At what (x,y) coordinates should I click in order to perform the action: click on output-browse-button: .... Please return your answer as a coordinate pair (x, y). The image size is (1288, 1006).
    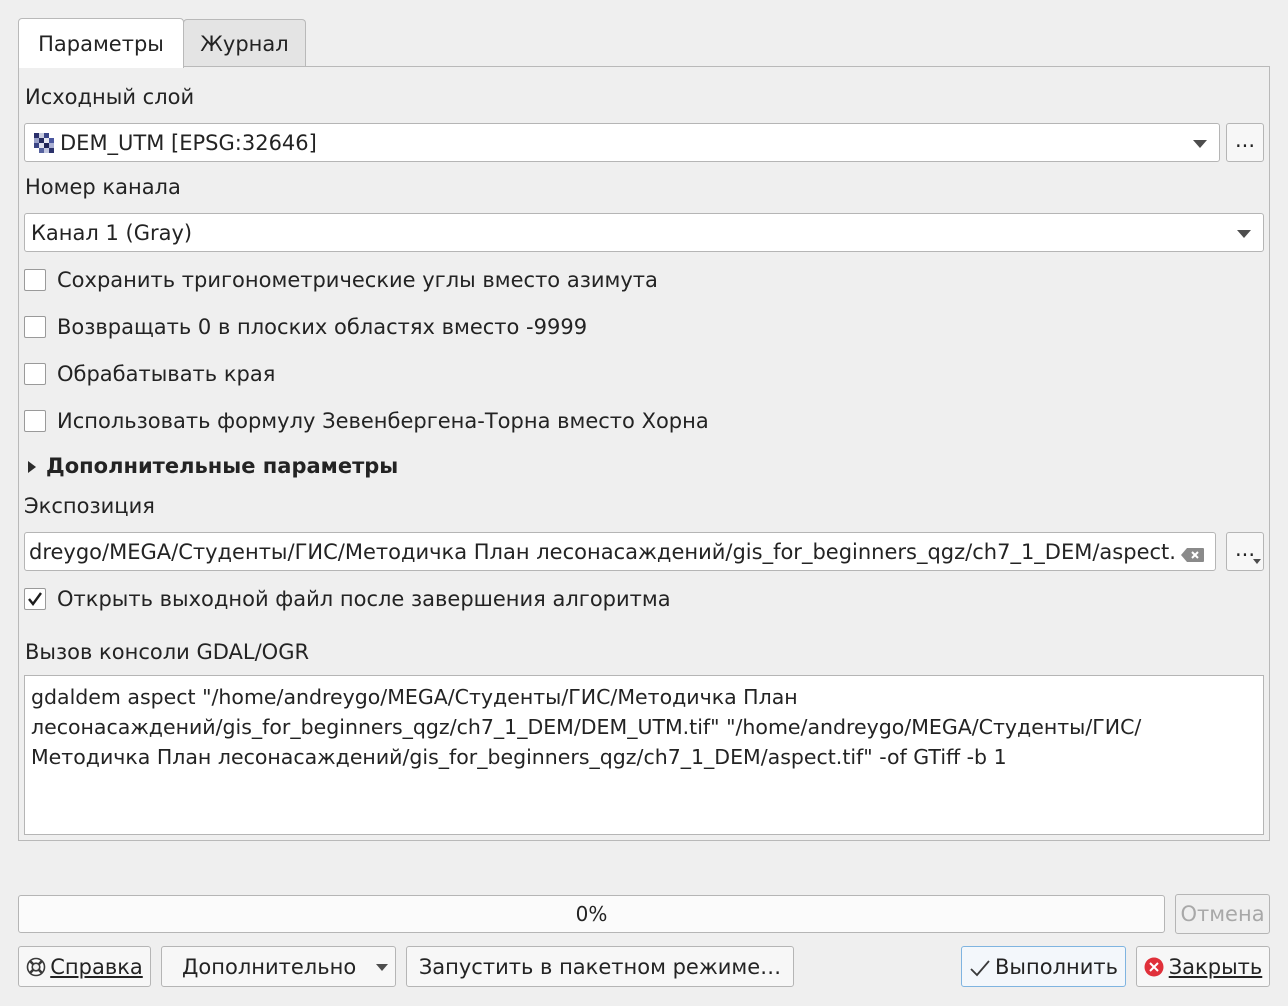
    Looking at the image, I should click on (1245, 551).